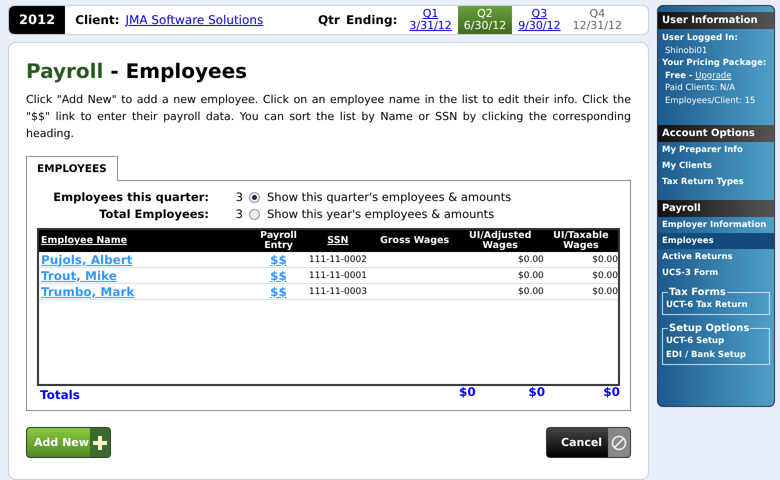  Describe the element at coordinates (716, 241) in the screenshot. I see `sidebar-item: Employees` at that location.